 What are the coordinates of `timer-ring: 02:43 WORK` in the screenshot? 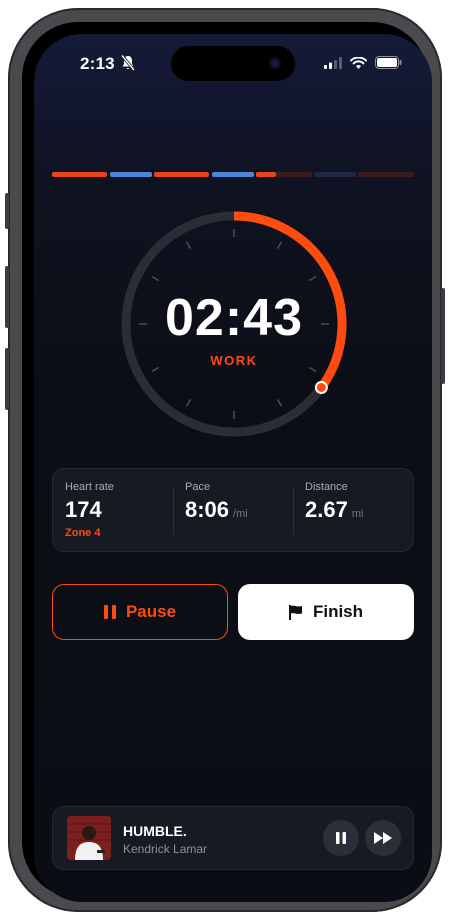 It's located at (234, 324).